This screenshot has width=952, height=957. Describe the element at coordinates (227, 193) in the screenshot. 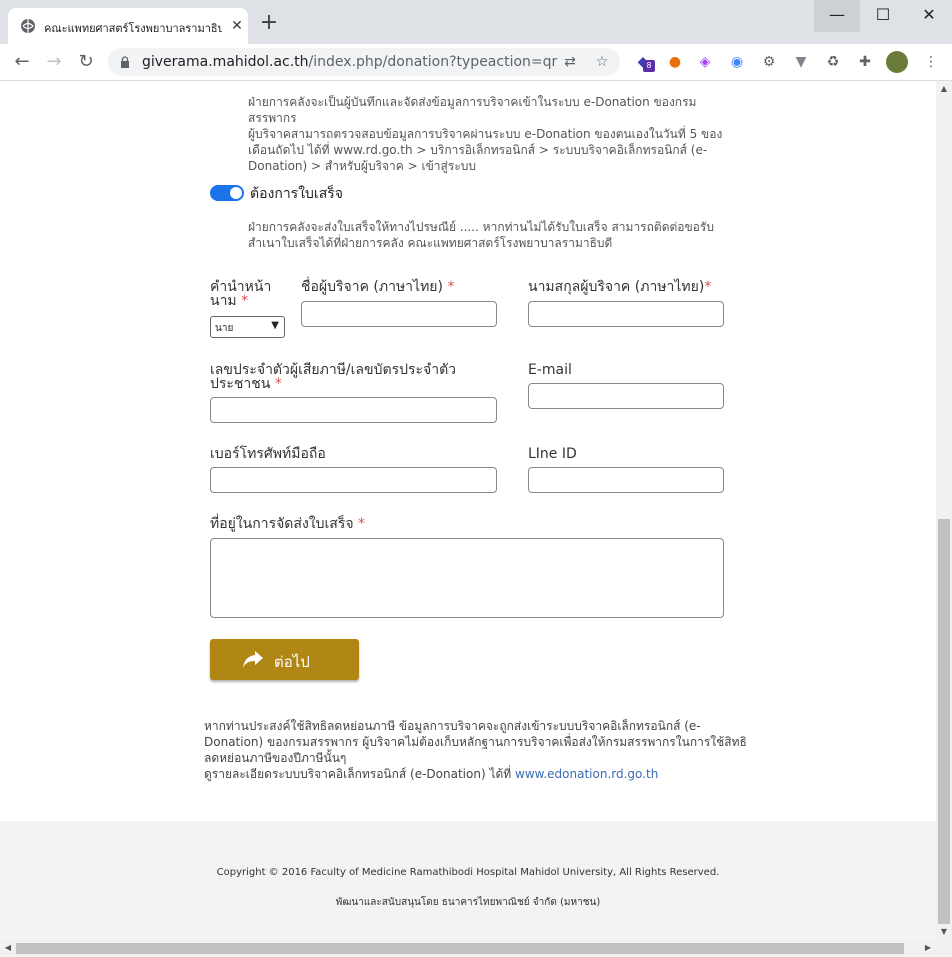

I see `receipt-toggle` at that location.